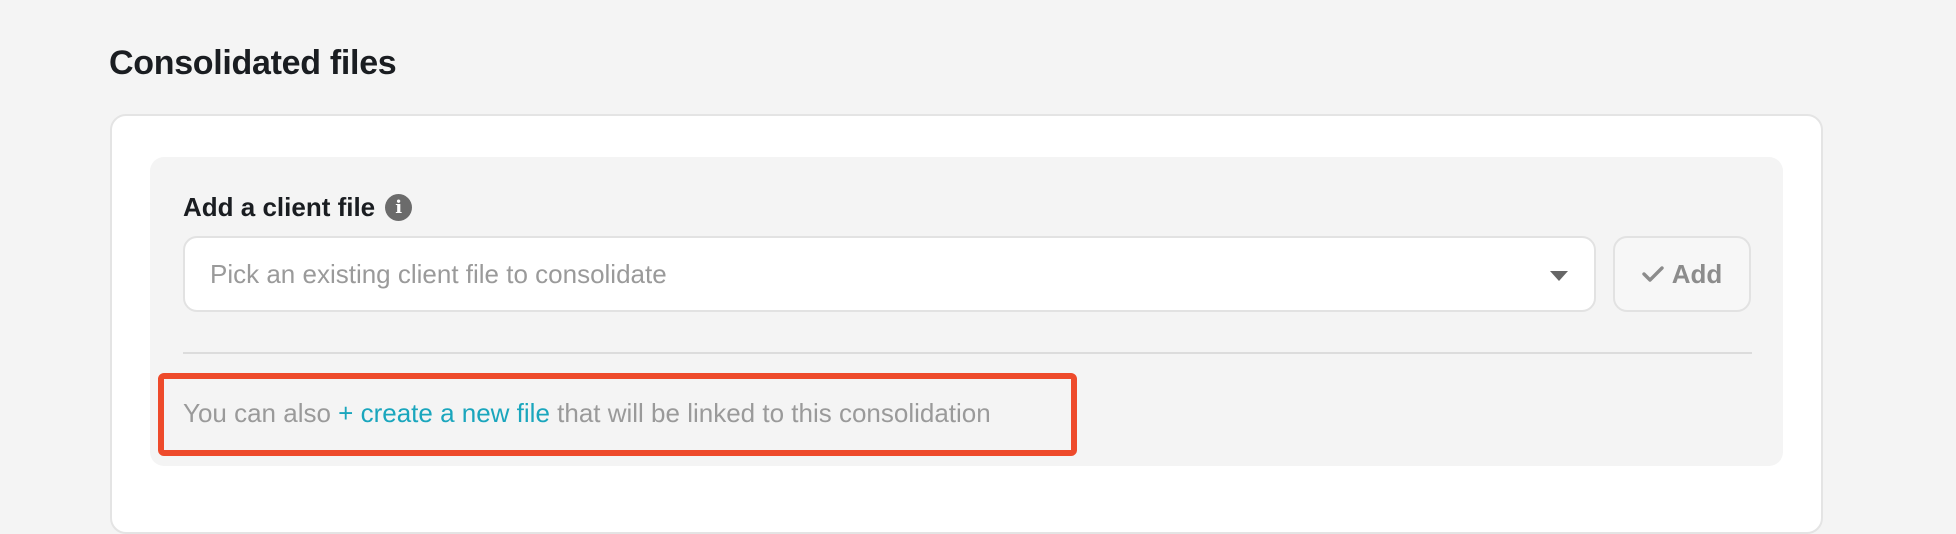  I want to click on add-button: Add, so click(1682, 274).